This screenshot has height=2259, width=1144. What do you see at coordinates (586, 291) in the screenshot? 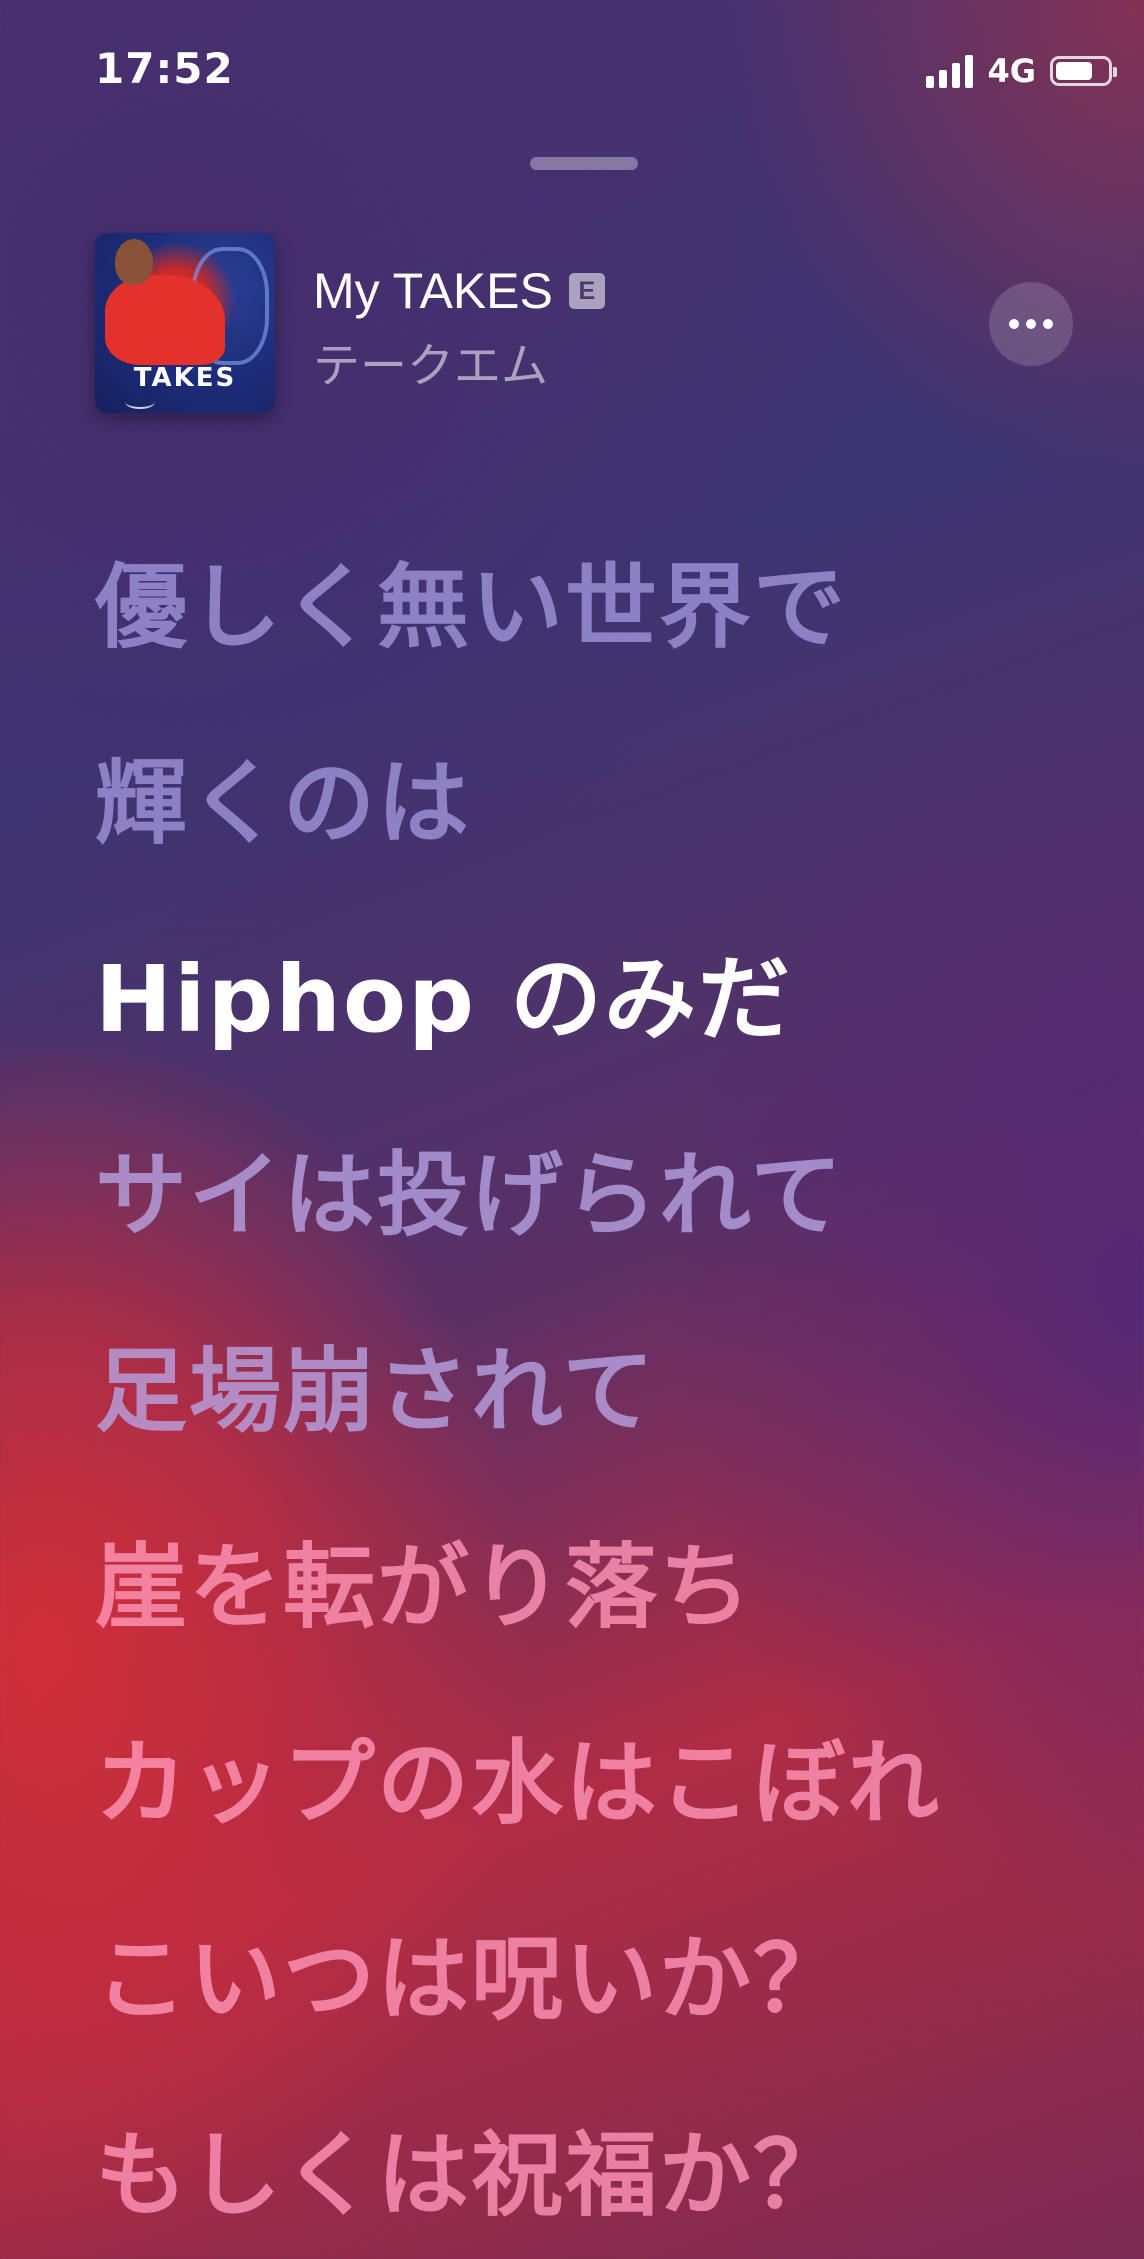
I see `explicit-badge: E` at bounding box center [586, 291].